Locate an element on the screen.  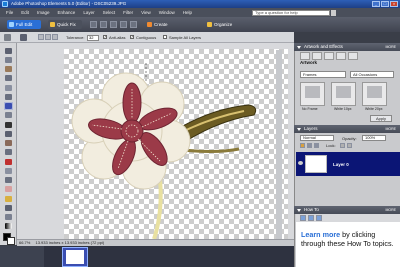
help-search-dropdown-icon is located at coordinates (333, 13).